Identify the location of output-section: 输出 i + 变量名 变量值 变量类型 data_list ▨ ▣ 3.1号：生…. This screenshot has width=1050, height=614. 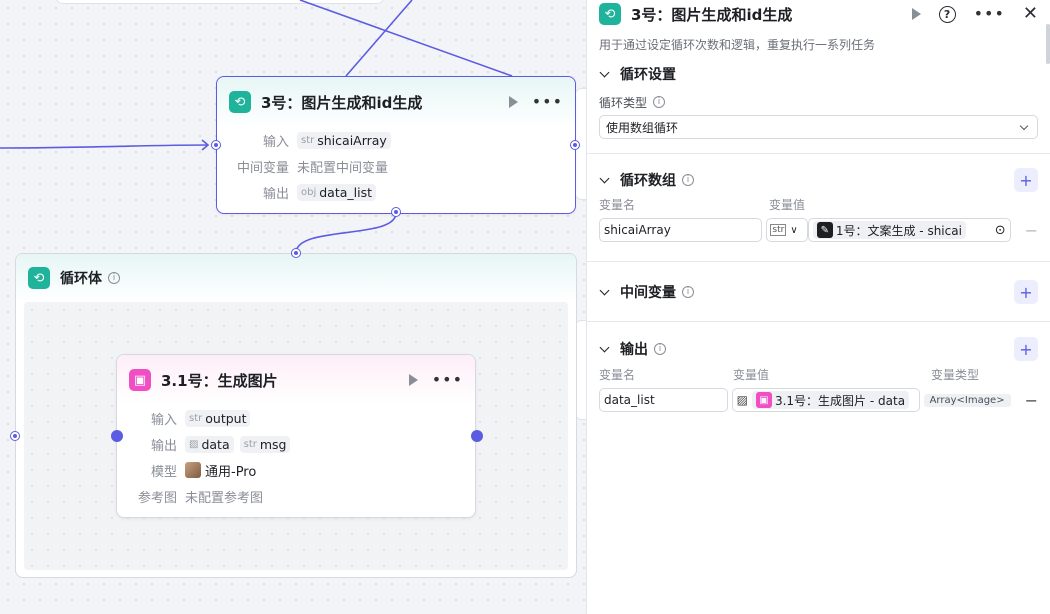
(818, 367).